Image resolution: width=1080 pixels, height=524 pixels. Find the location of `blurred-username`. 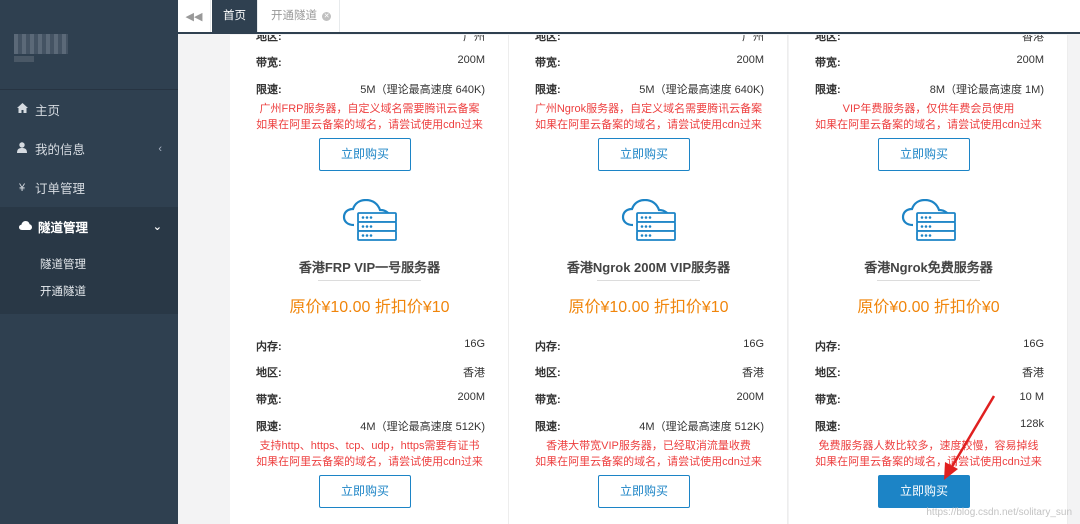

blurred-username is located at coordinates (41, 44).